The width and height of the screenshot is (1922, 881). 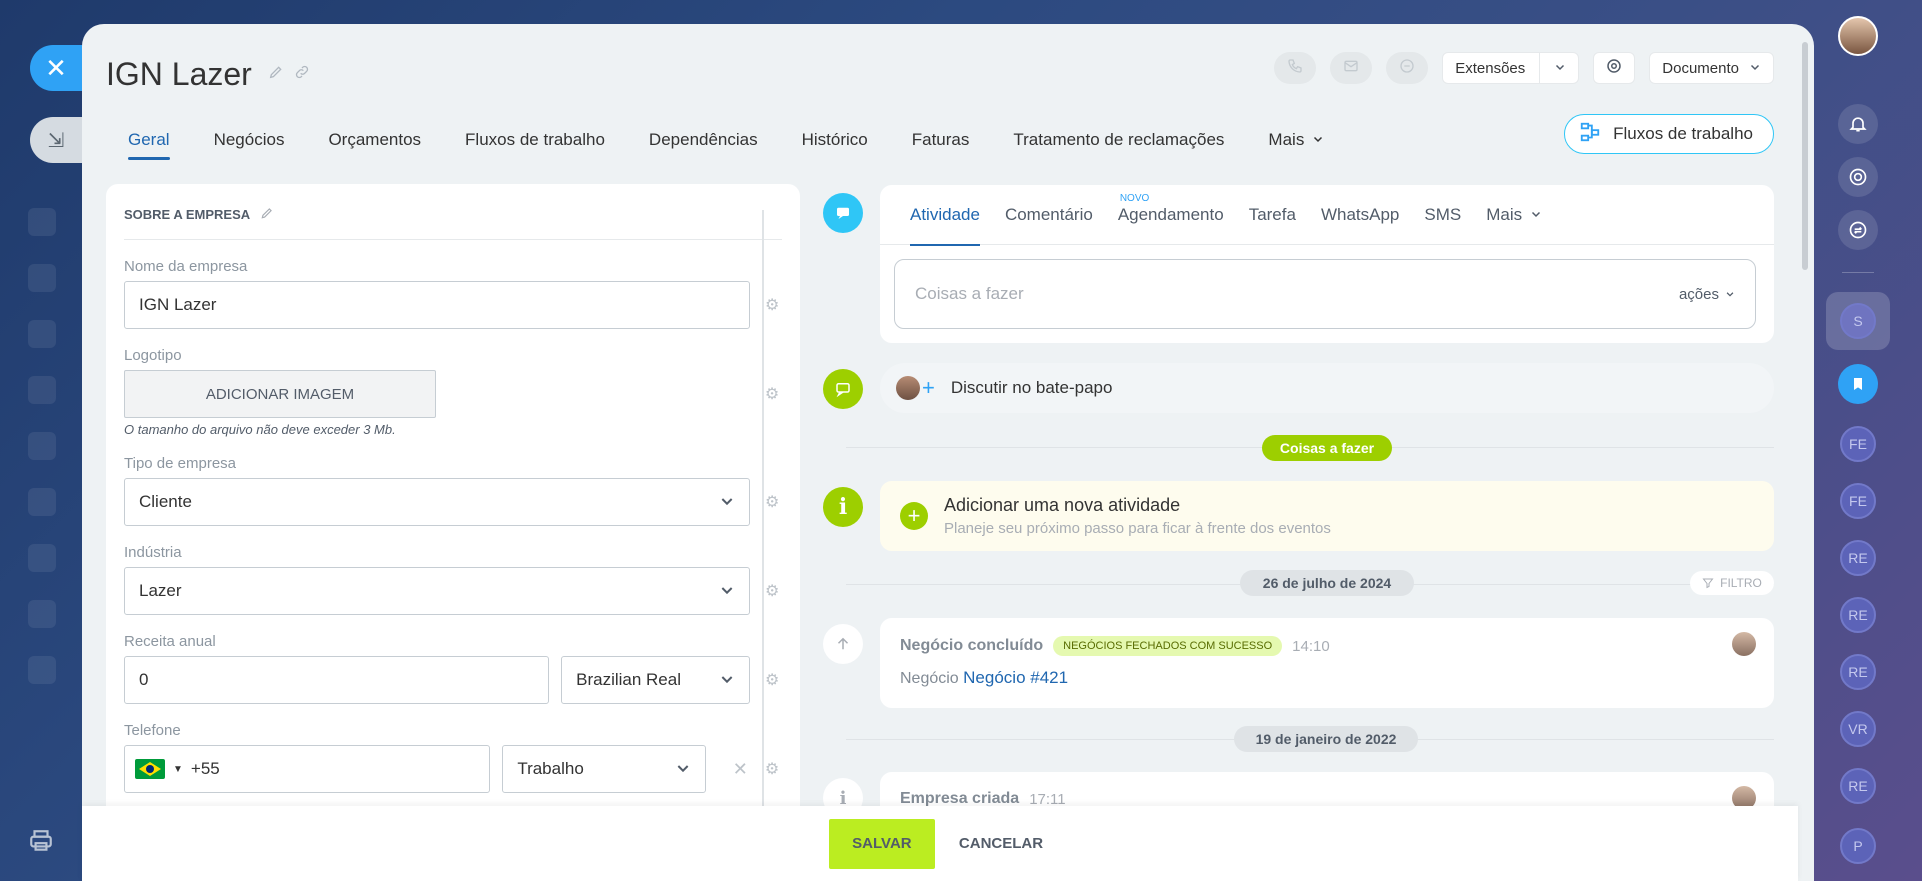 I want to click on tab-historico: Histórico, so click(x=835, y=140).